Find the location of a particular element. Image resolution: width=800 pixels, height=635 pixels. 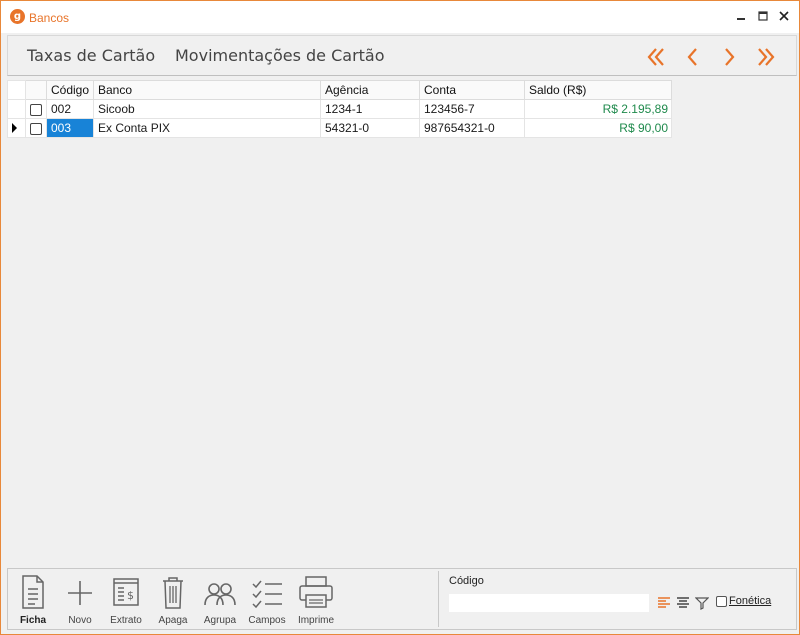

imprime-button: Imprime is located at coordinates (316, 600).